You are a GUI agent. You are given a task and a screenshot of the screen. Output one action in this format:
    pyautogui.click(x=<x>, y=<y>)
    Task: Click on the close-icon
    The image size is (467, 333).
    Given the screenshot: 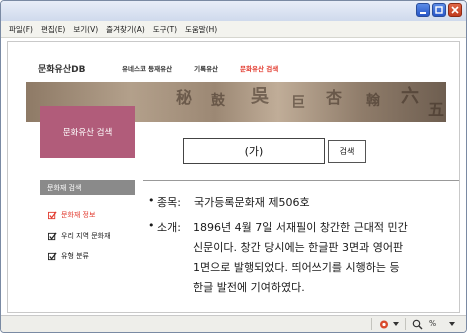 What is the action you would take?
    pyautogui.click(x=455, y=10)
    